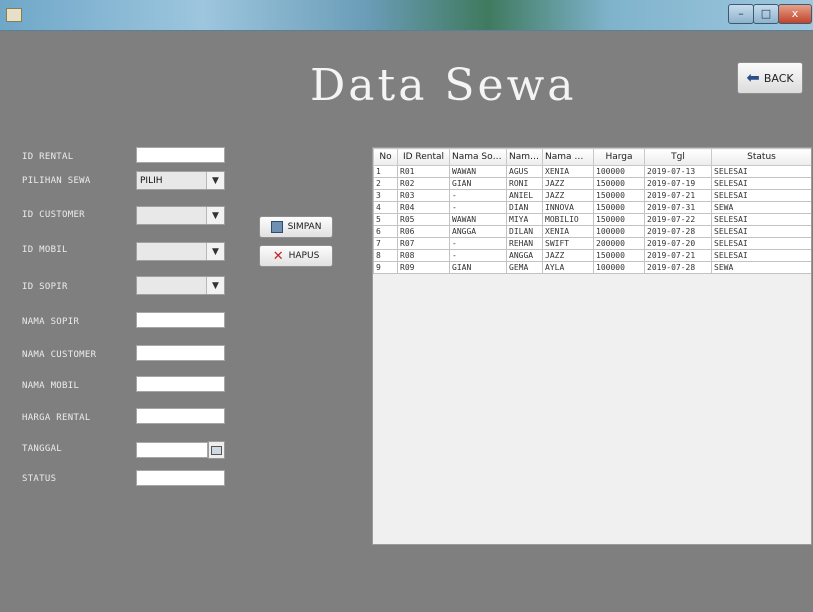 Image resolution: width=813 pixels, height=612 pixels. Describe the element at coordinates (568, 157) in the screenshot. I see `column-header: Nama Mobil` at that location.